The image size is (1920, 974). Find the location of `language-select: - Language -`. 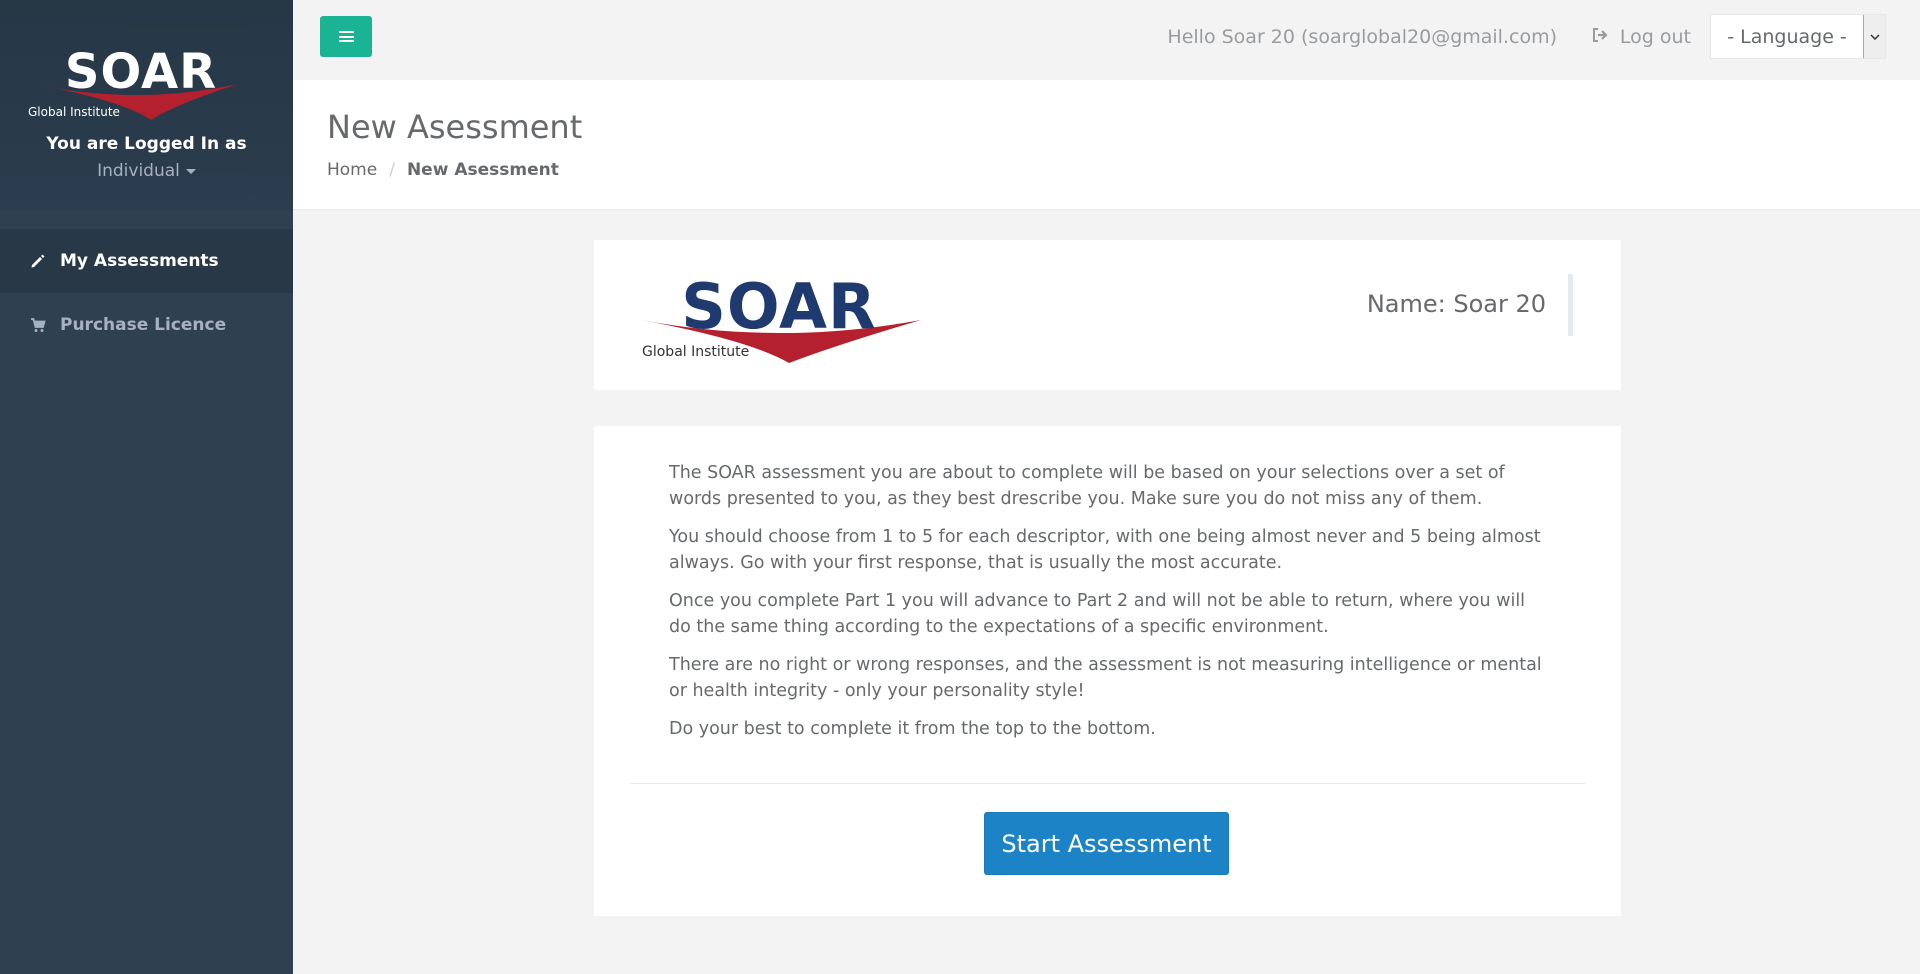

language-select: - Language - is located at coordinates (1798, 36).